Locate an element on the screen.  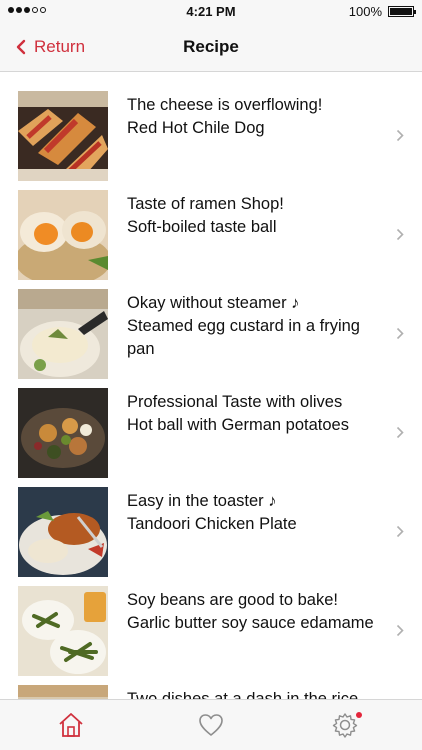
tab-settings is located at coordinates (346, 725).